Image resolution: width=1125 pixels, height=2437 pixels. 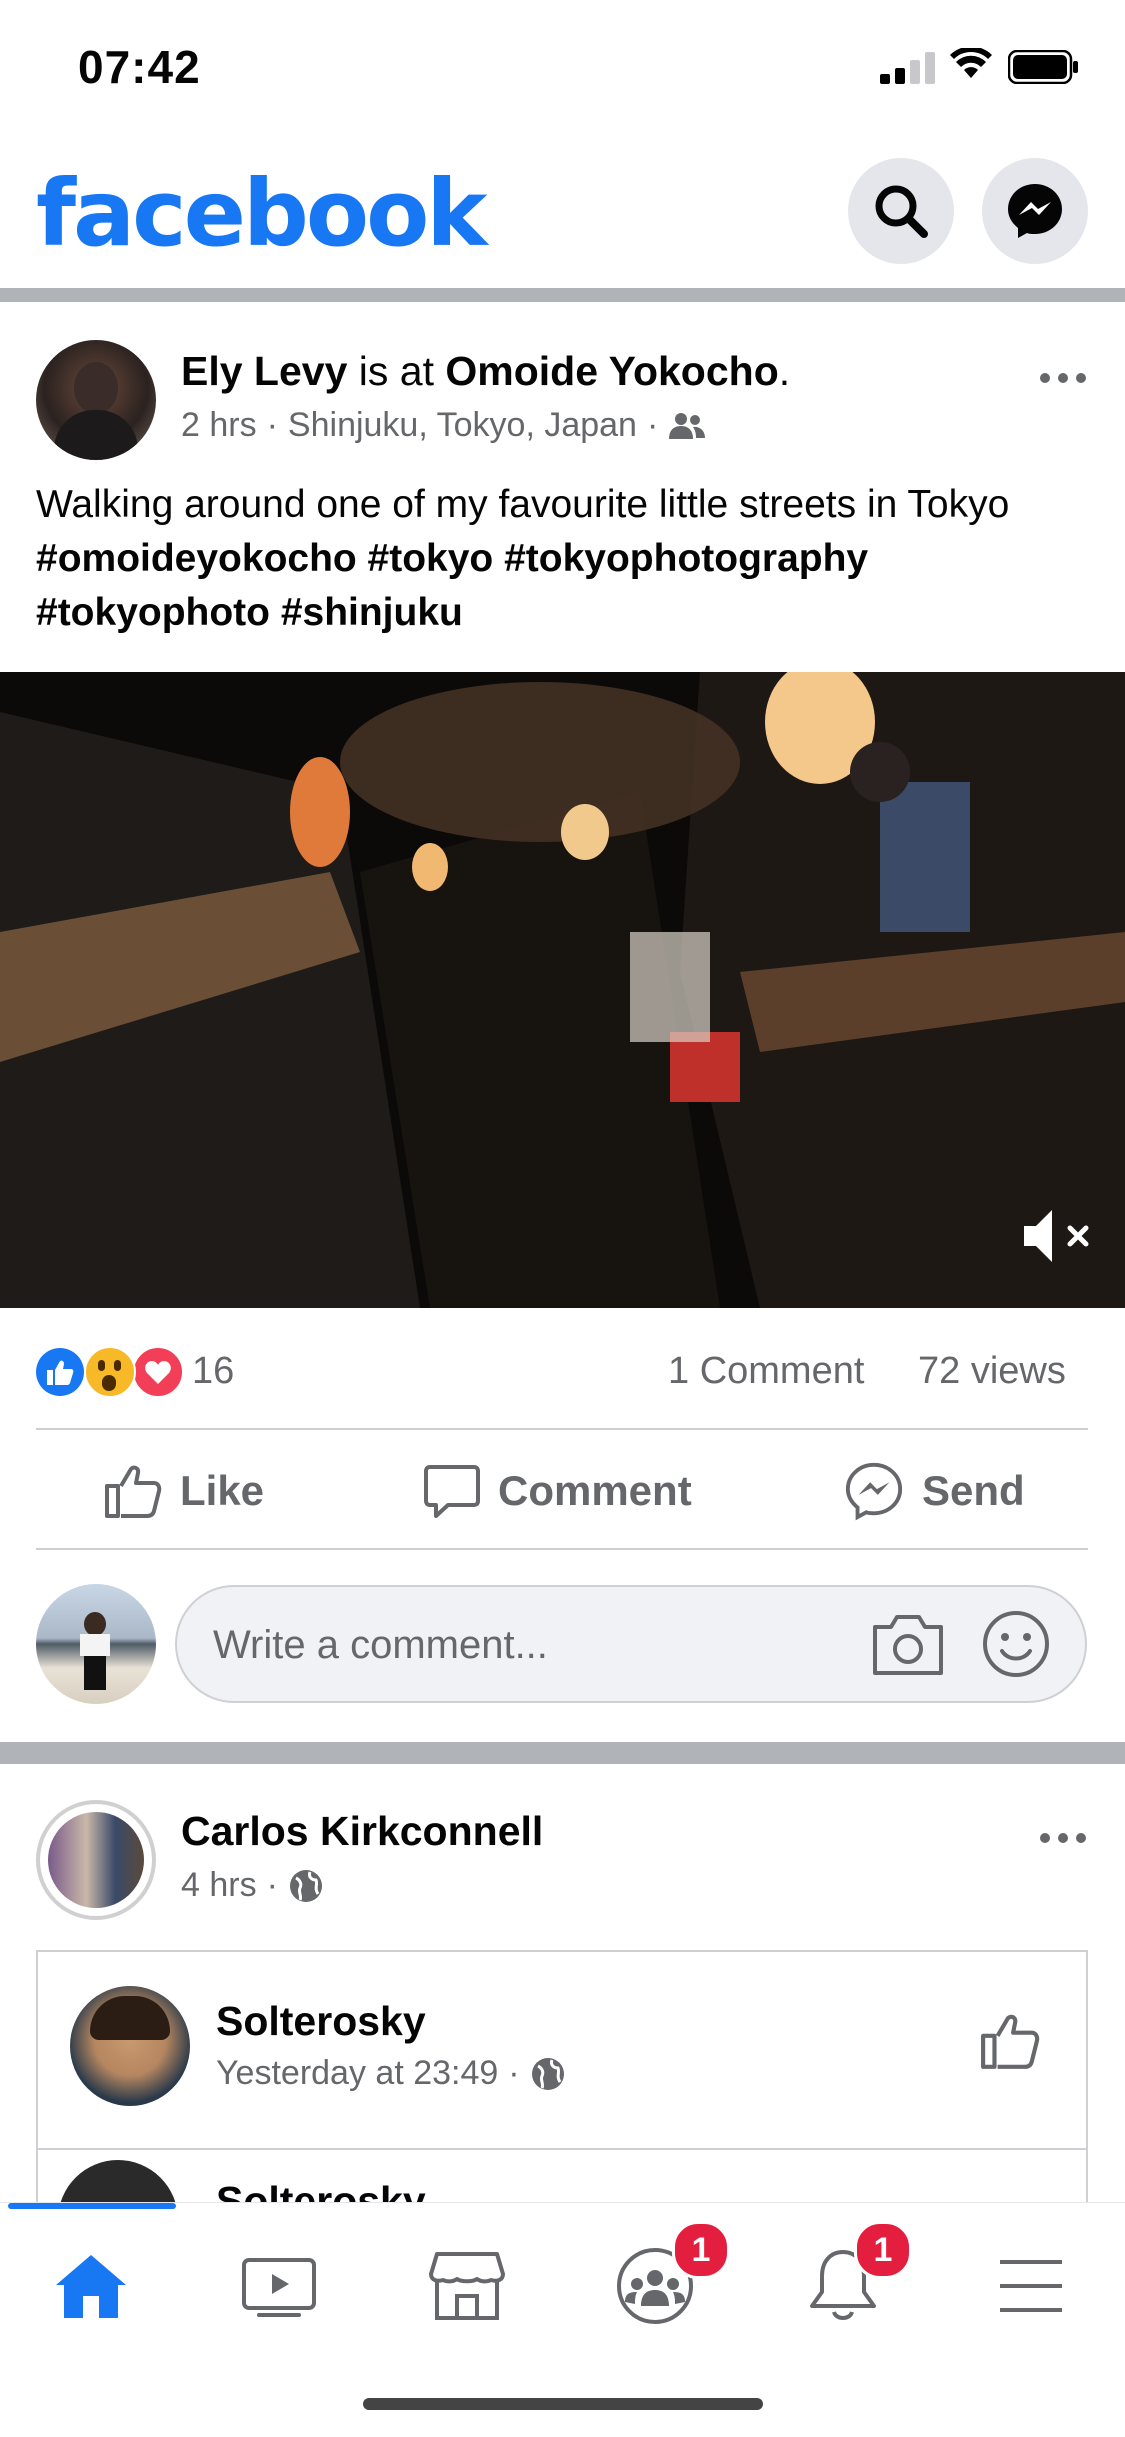 I want to click on post-stats: 16 1 Comment 72 views, so click(x=562, y=1370).